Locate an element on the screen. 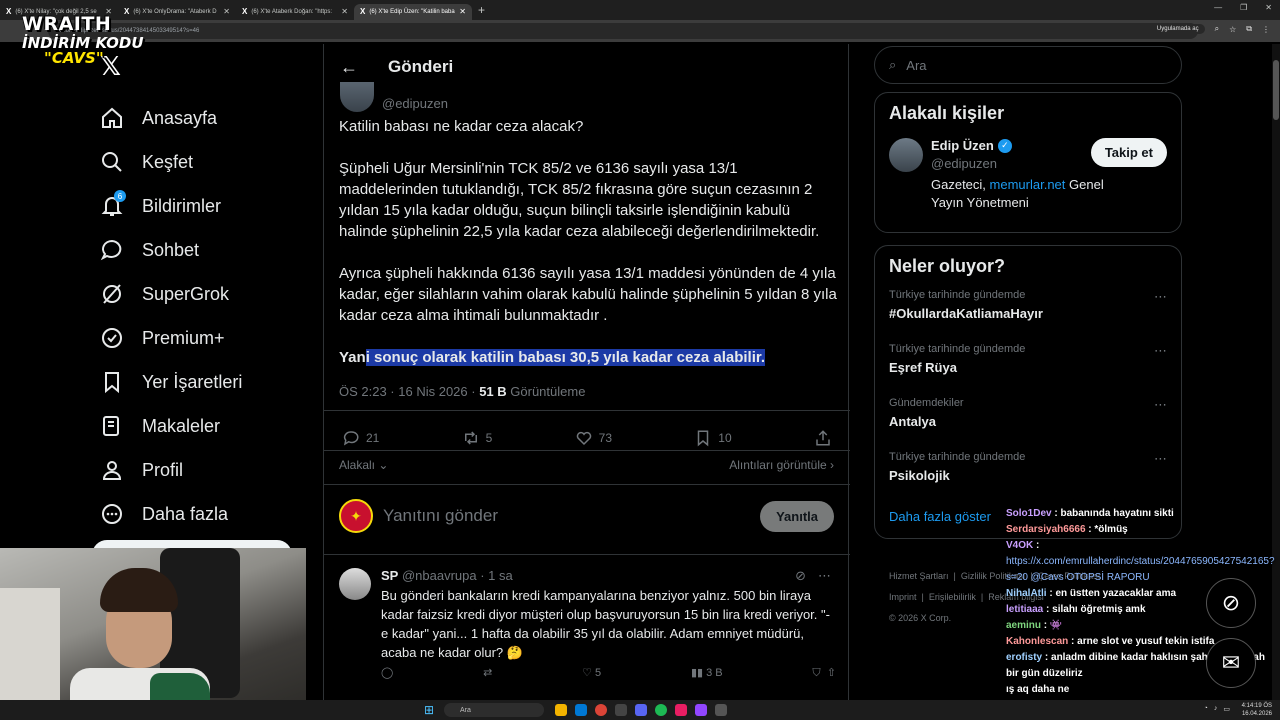 This screenshot has height=720, width=1280. like-action: ♡ 5 is located at coordinates (591, 673).